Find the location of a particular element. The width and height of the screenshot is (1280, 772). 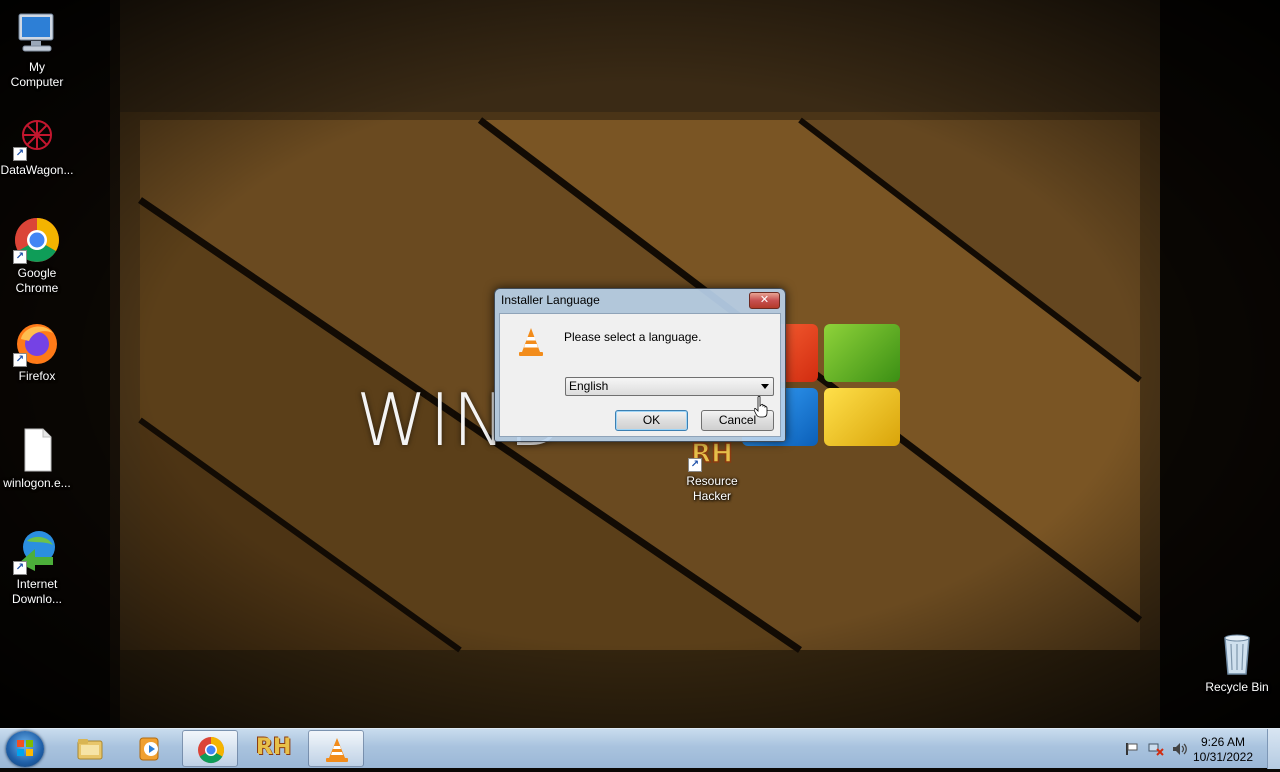

firefox-icon: ↗ Firefox is located at coordinates (37, 351).